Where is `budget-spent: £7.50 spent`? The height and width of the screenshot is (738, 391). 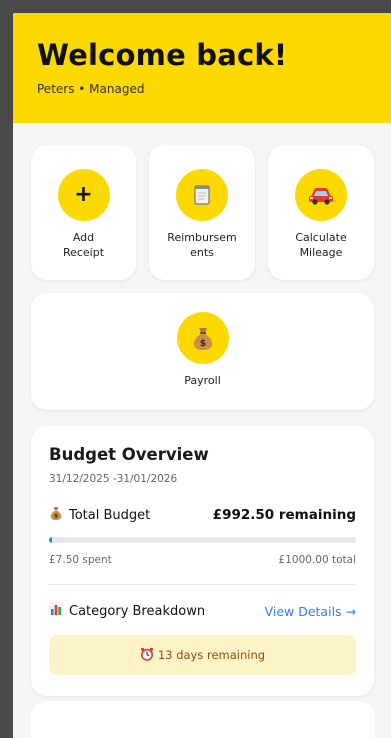
budget-spent: £7.50 spent is located at coordinates (80, 560).